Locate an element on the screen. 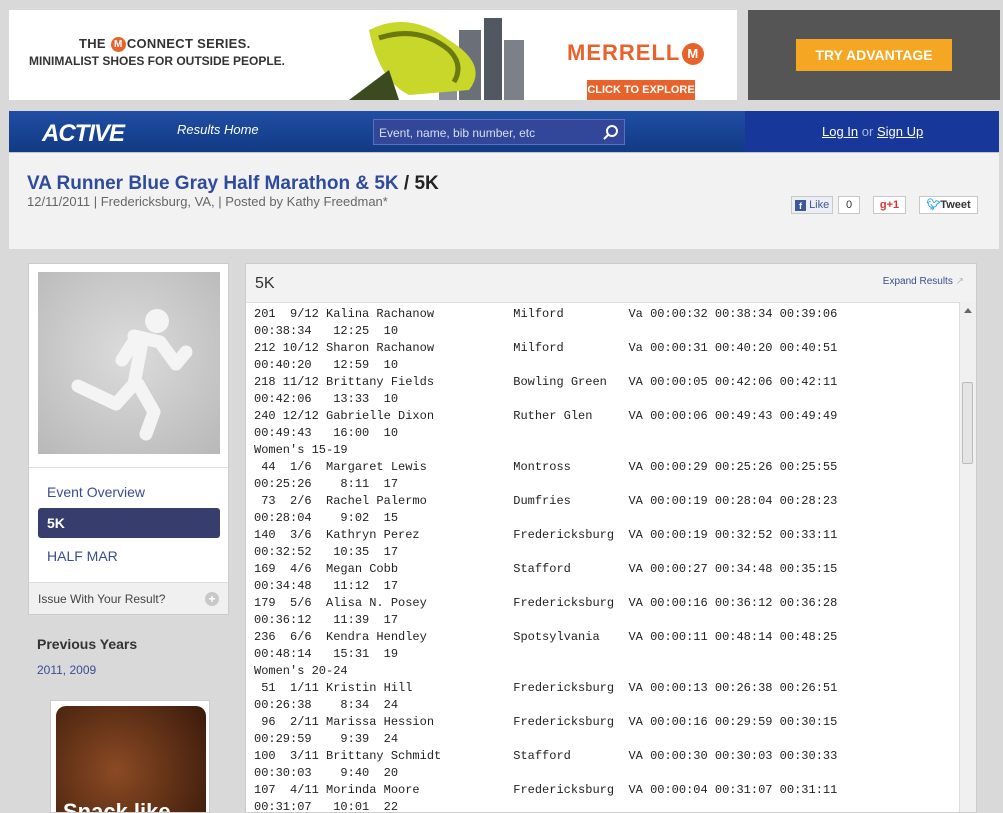 The height and width of the screenshot is (813, 1003). login-link: Log In is located at coordinates (840, 131).